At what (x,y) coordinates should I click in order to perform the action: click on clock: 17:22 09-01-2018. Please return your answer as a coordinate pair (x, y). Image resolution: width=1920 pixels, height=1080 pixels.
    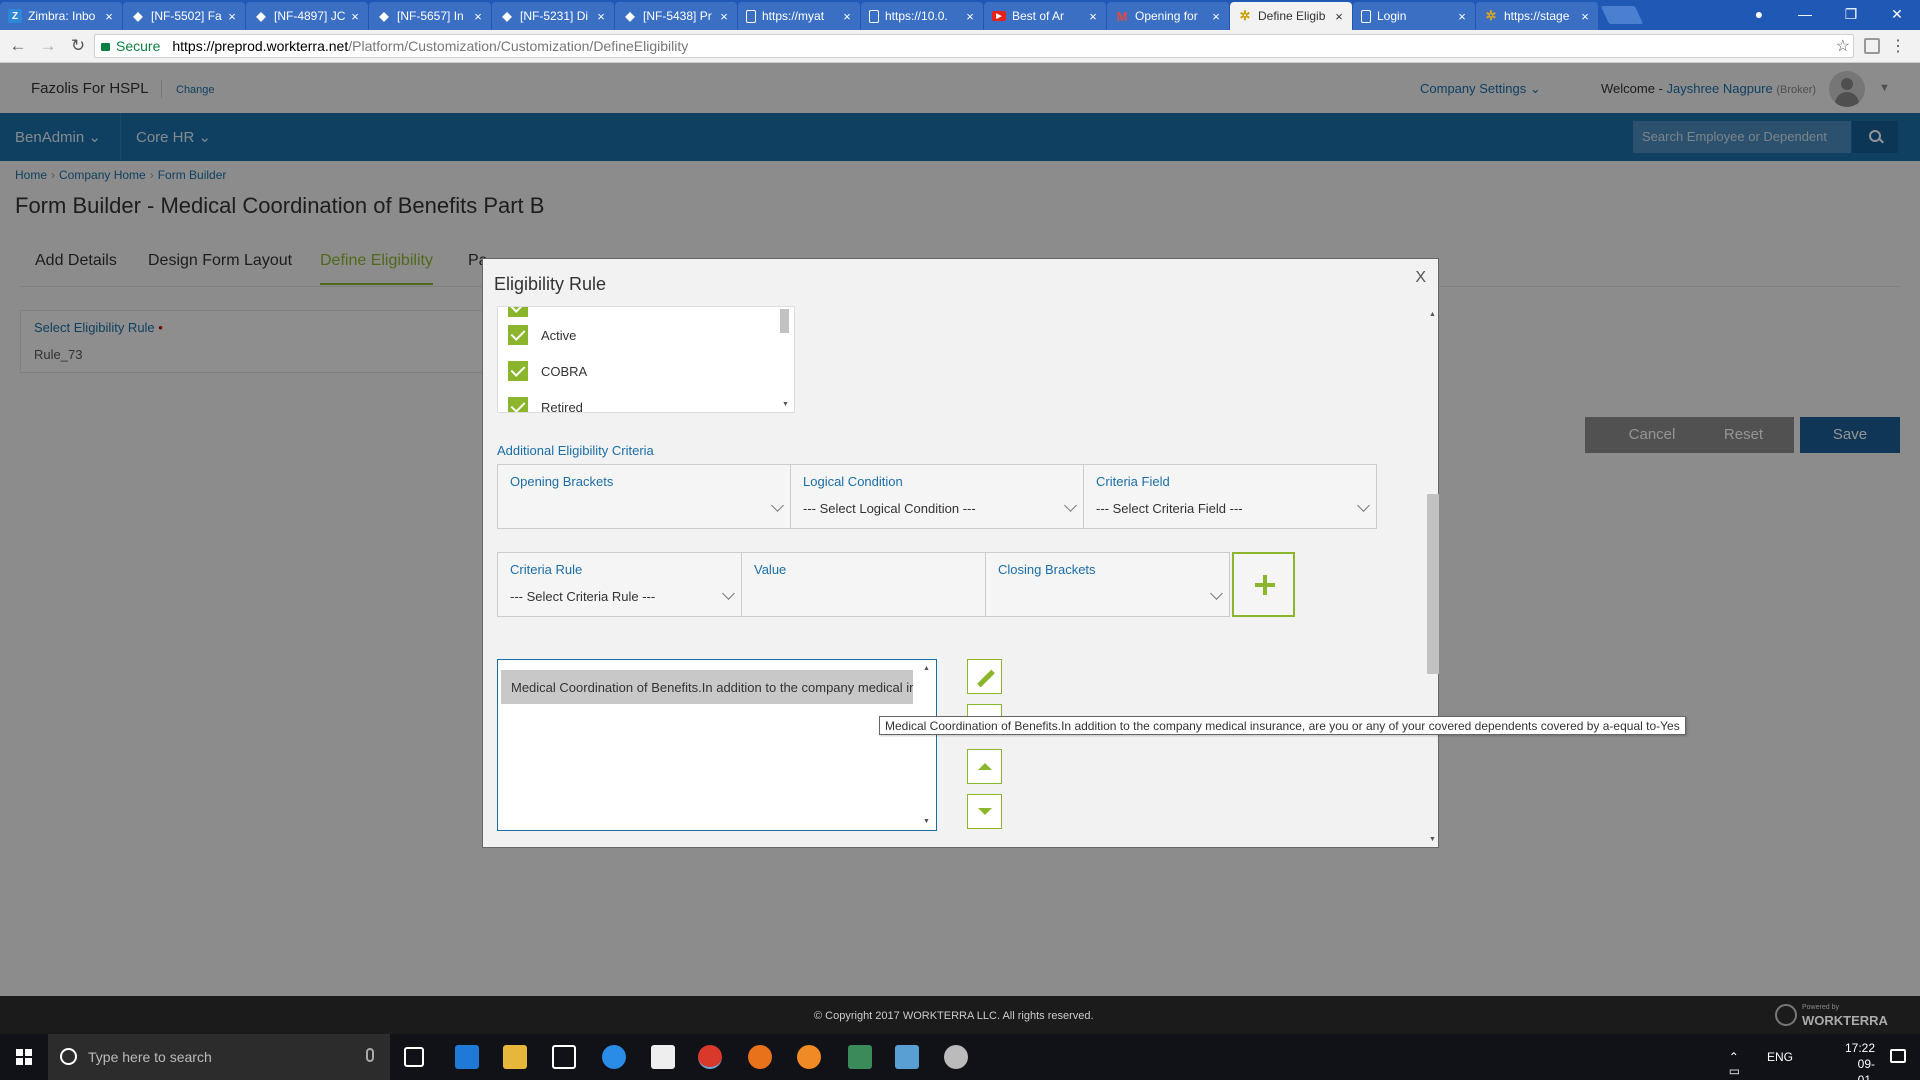
    Looking at the image, I should click on (1860, 1060).